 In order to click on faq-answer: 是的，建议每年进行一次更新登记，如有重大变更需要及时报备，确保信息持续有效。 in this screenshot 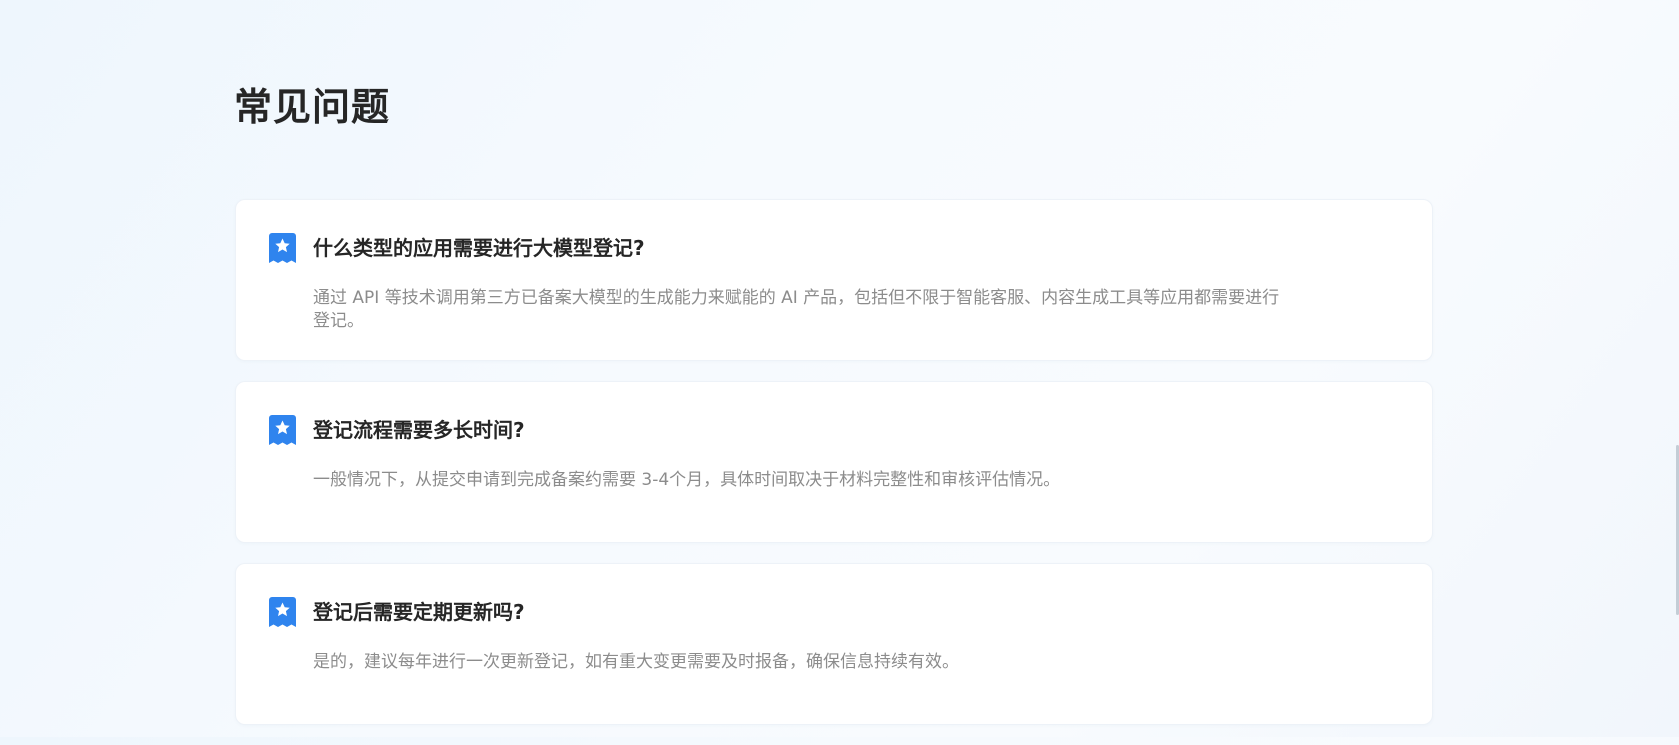, I will do `click(636, 662)`.